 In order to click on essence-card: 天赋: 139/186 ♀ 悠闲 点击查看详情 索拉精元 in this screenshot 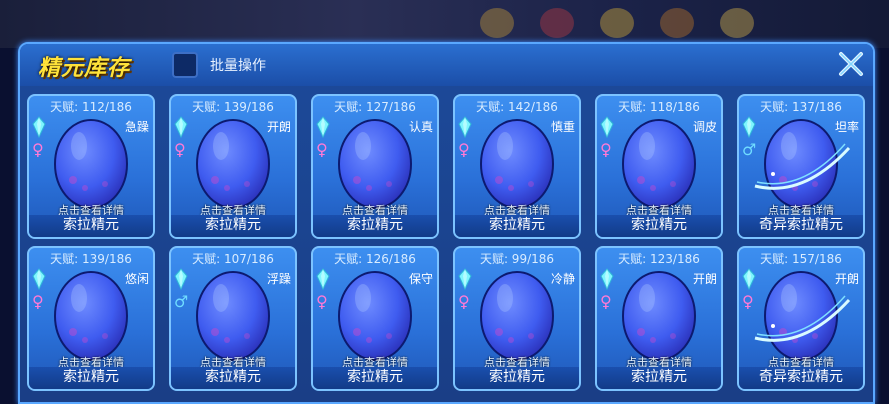, I will do `click(91, 318)`.